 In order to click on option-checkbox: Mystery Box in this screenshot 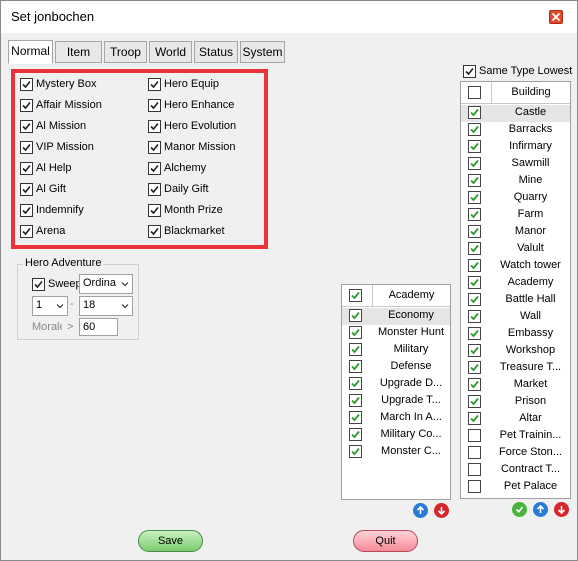, I will do `click(58, 84)`.